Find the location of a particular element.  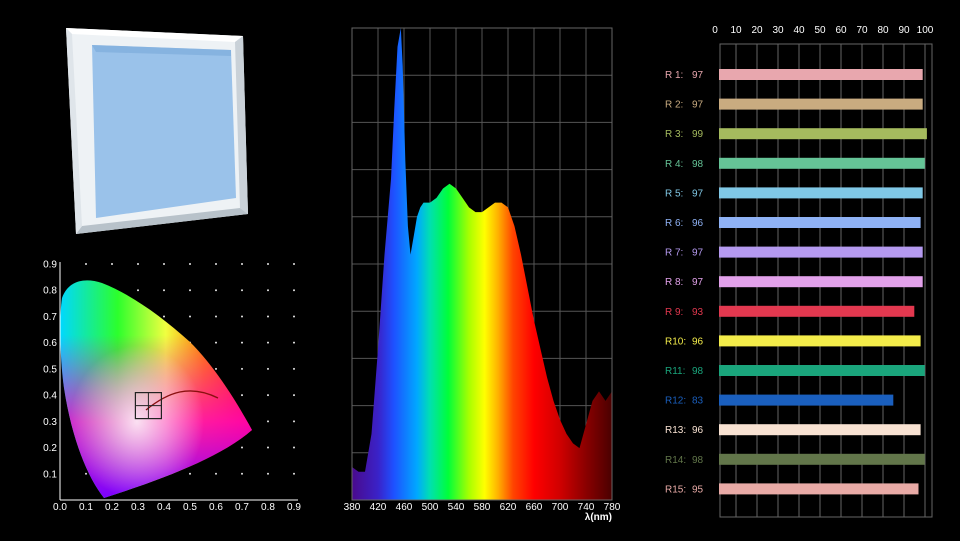

cri-category-label: R 1: is located at coordinates (674, 75).